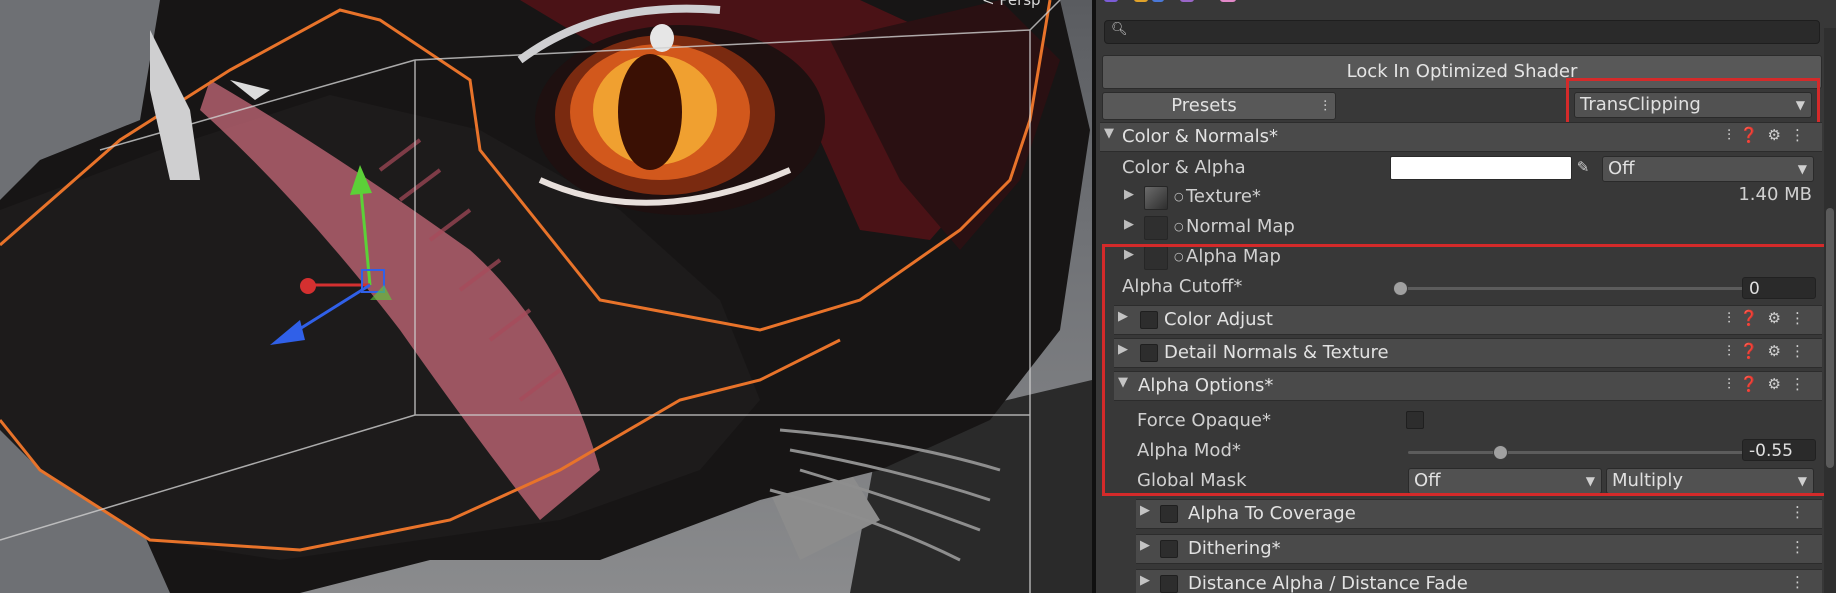 Image resolution: width=1836 pixels, height=593 pixels. Describe the element at coordinates (1462, 32) in the screenshot. I see `search-input: 🔍︎` at that location.